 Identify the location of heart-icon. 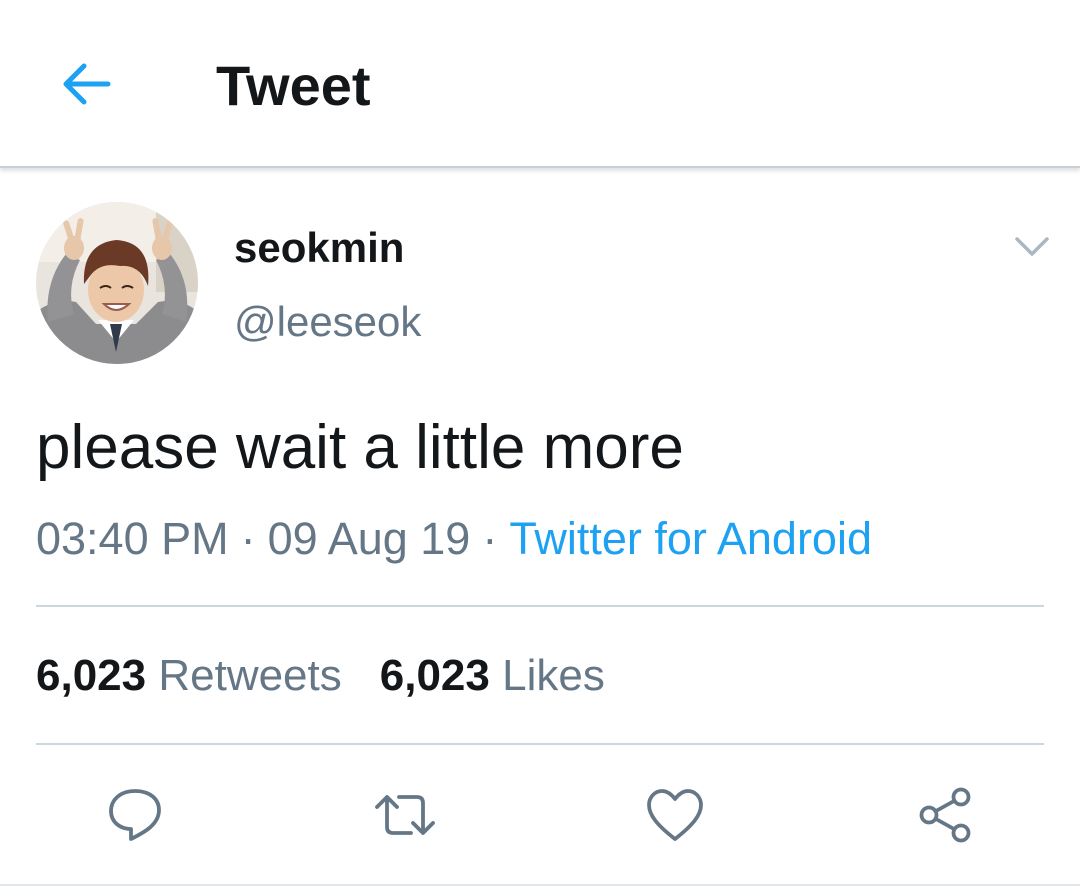
(675, 815).